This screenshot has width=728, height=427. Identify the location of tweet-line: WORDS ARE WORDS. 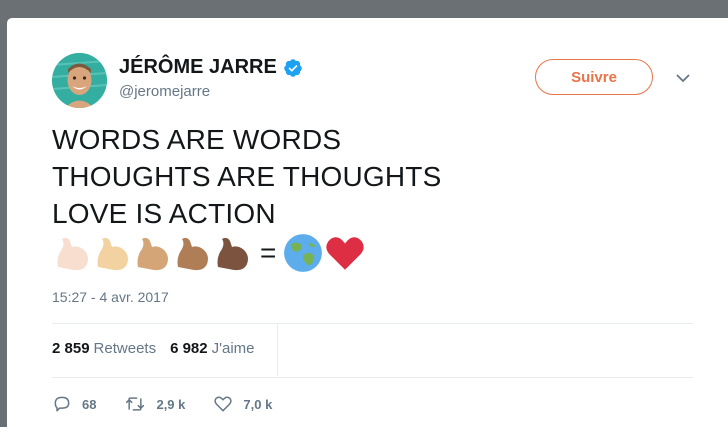
(197, 139).